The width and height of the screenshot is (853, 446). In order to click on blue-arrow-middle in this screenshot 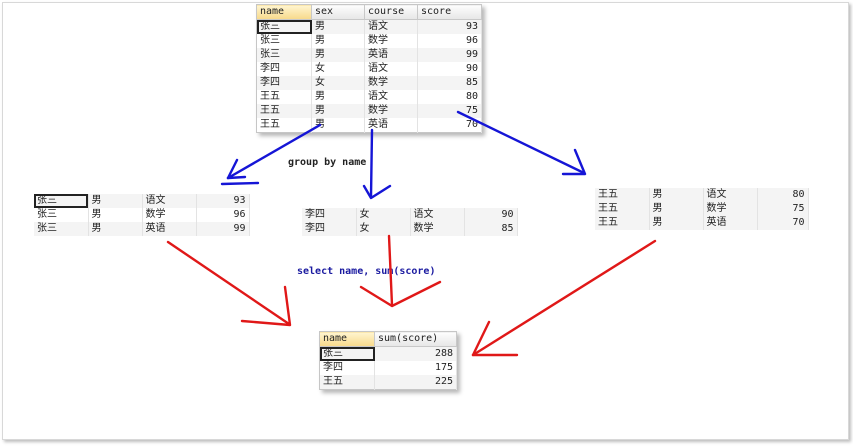, I will do `click(377, 164)`.